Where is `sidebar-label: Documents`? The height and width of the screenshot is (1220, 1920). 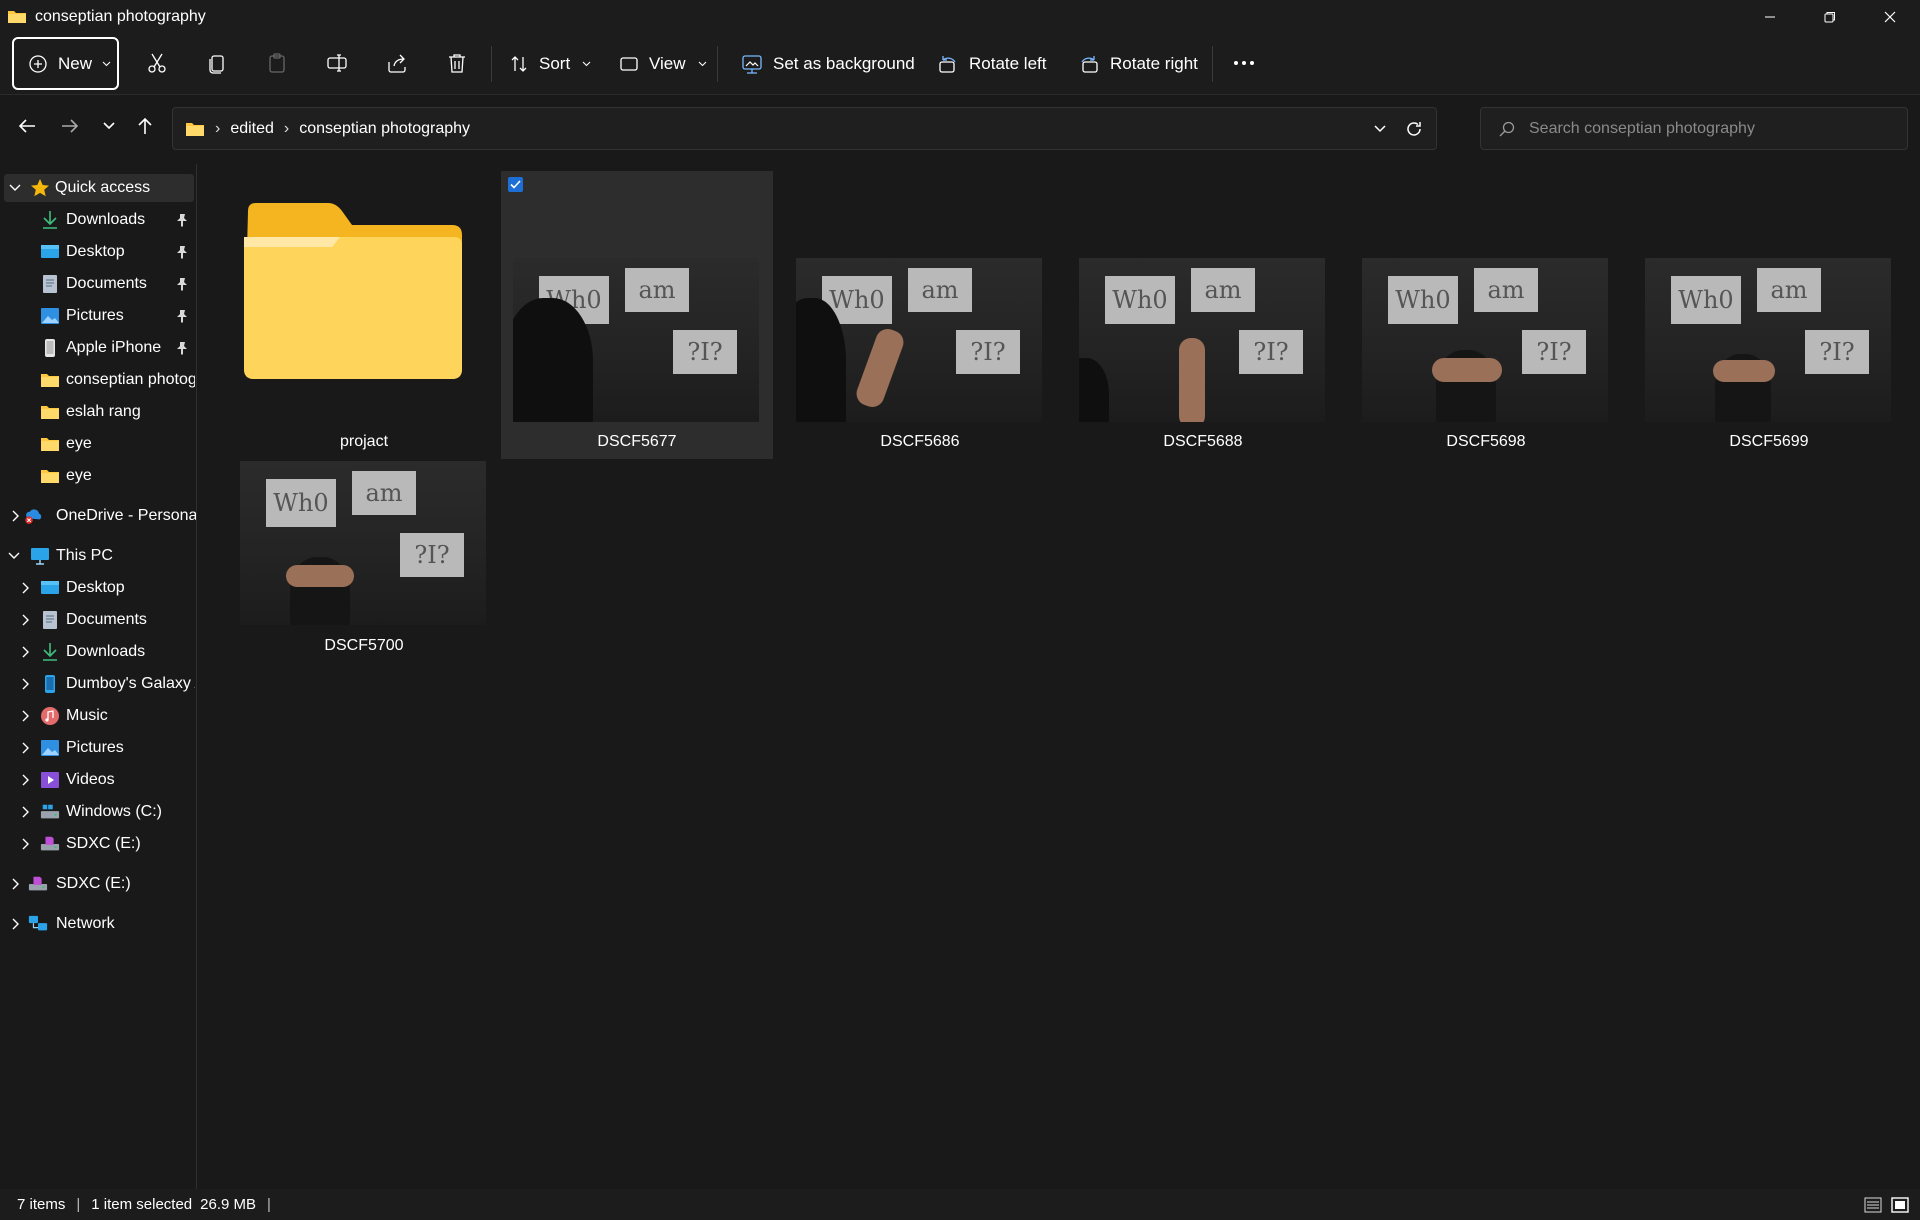
sidebar-label: Documents is located at coordinates (106, 619).